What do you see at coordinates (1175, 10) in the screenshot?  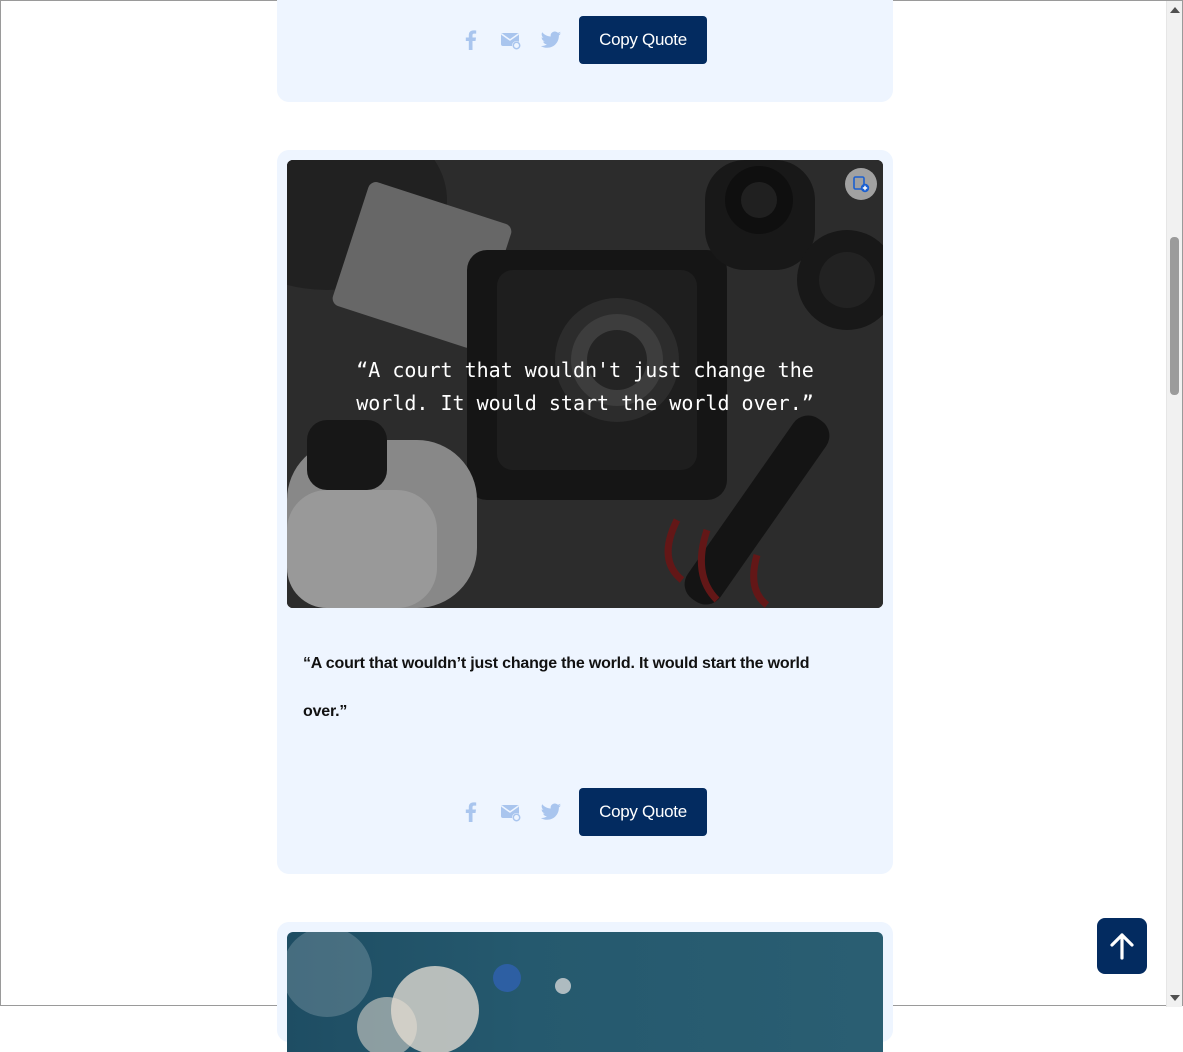 I see `scroll-up-arrow` at bounding box center [1175, 10].